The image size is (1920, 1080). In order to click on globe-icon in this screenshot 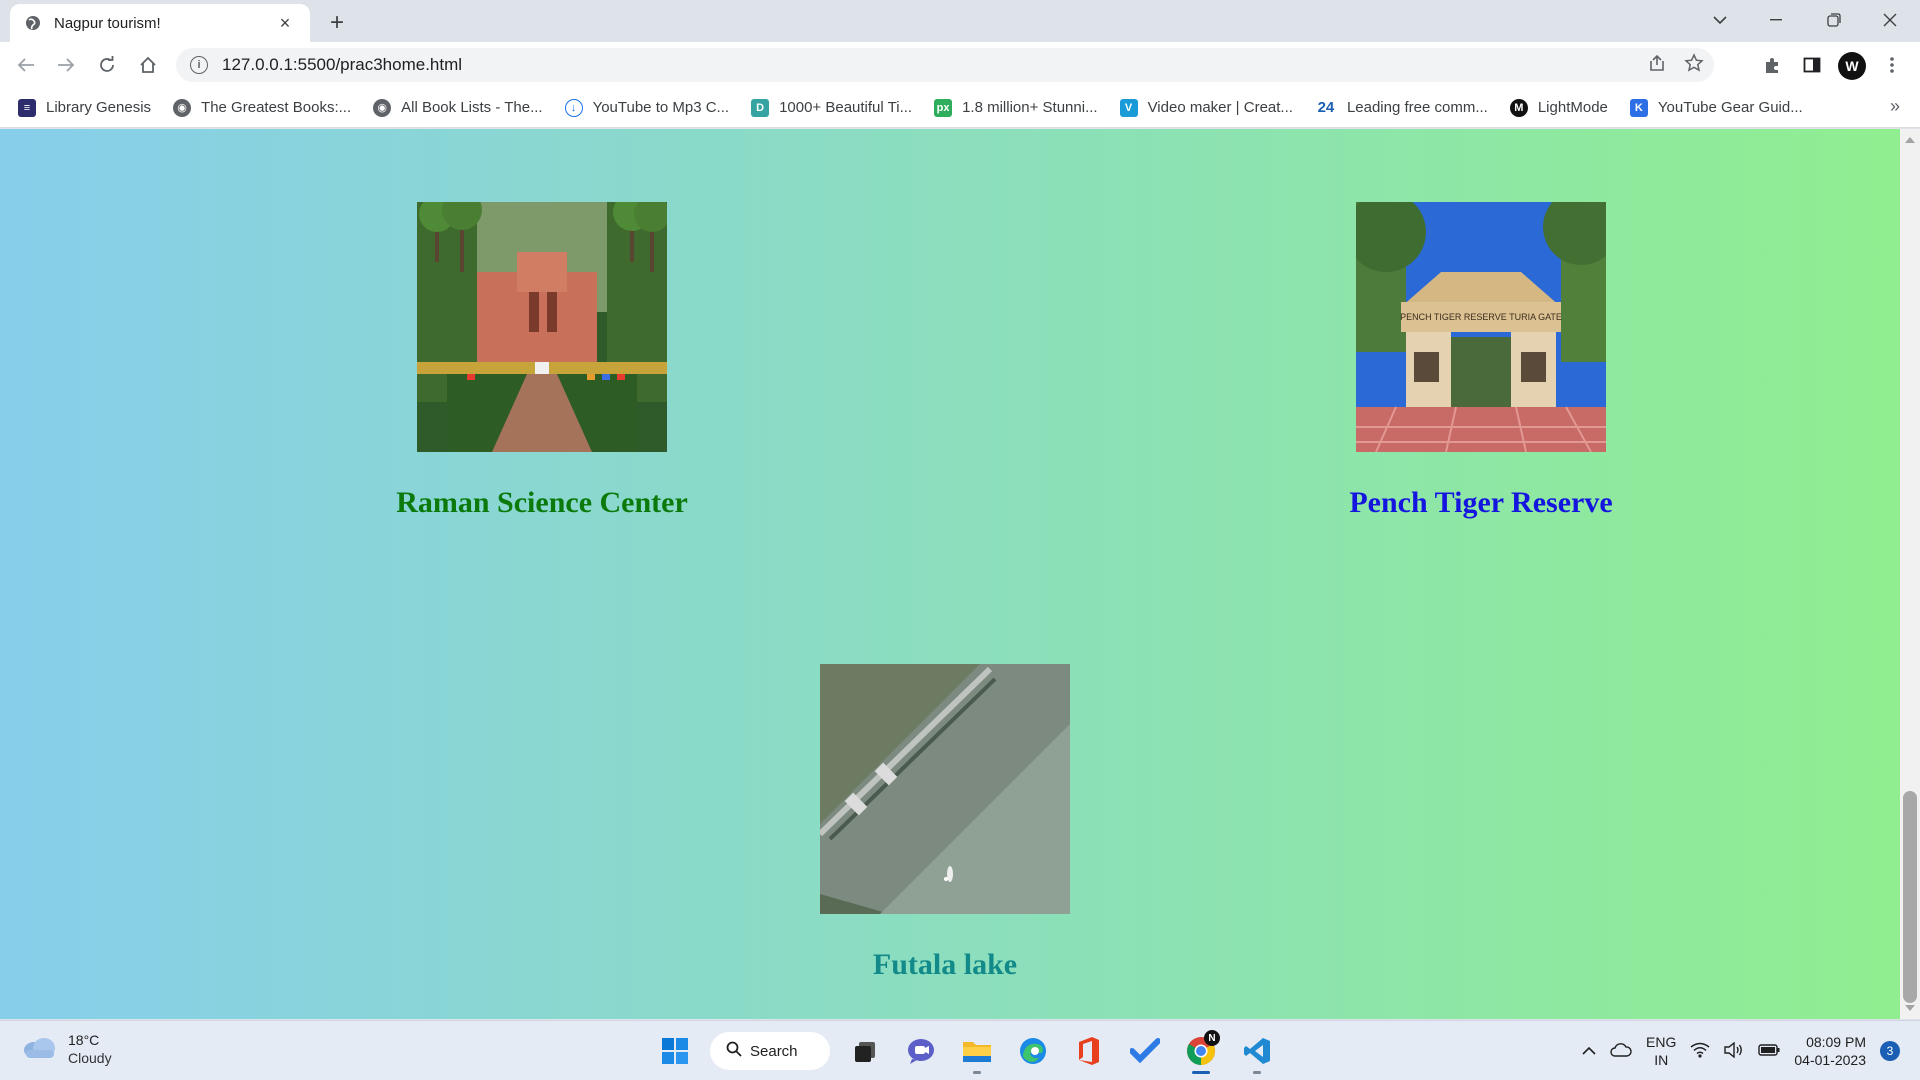, I will do `click(33, 23)`.